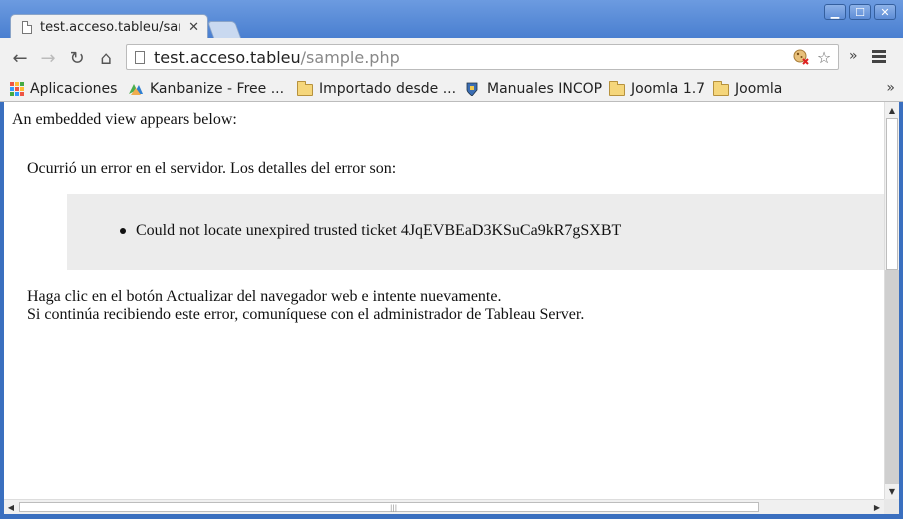  What do you see at coordinates (891, 506) in the screenshot?
I see `scrollbar-corner` at bounding box center [891, 506].